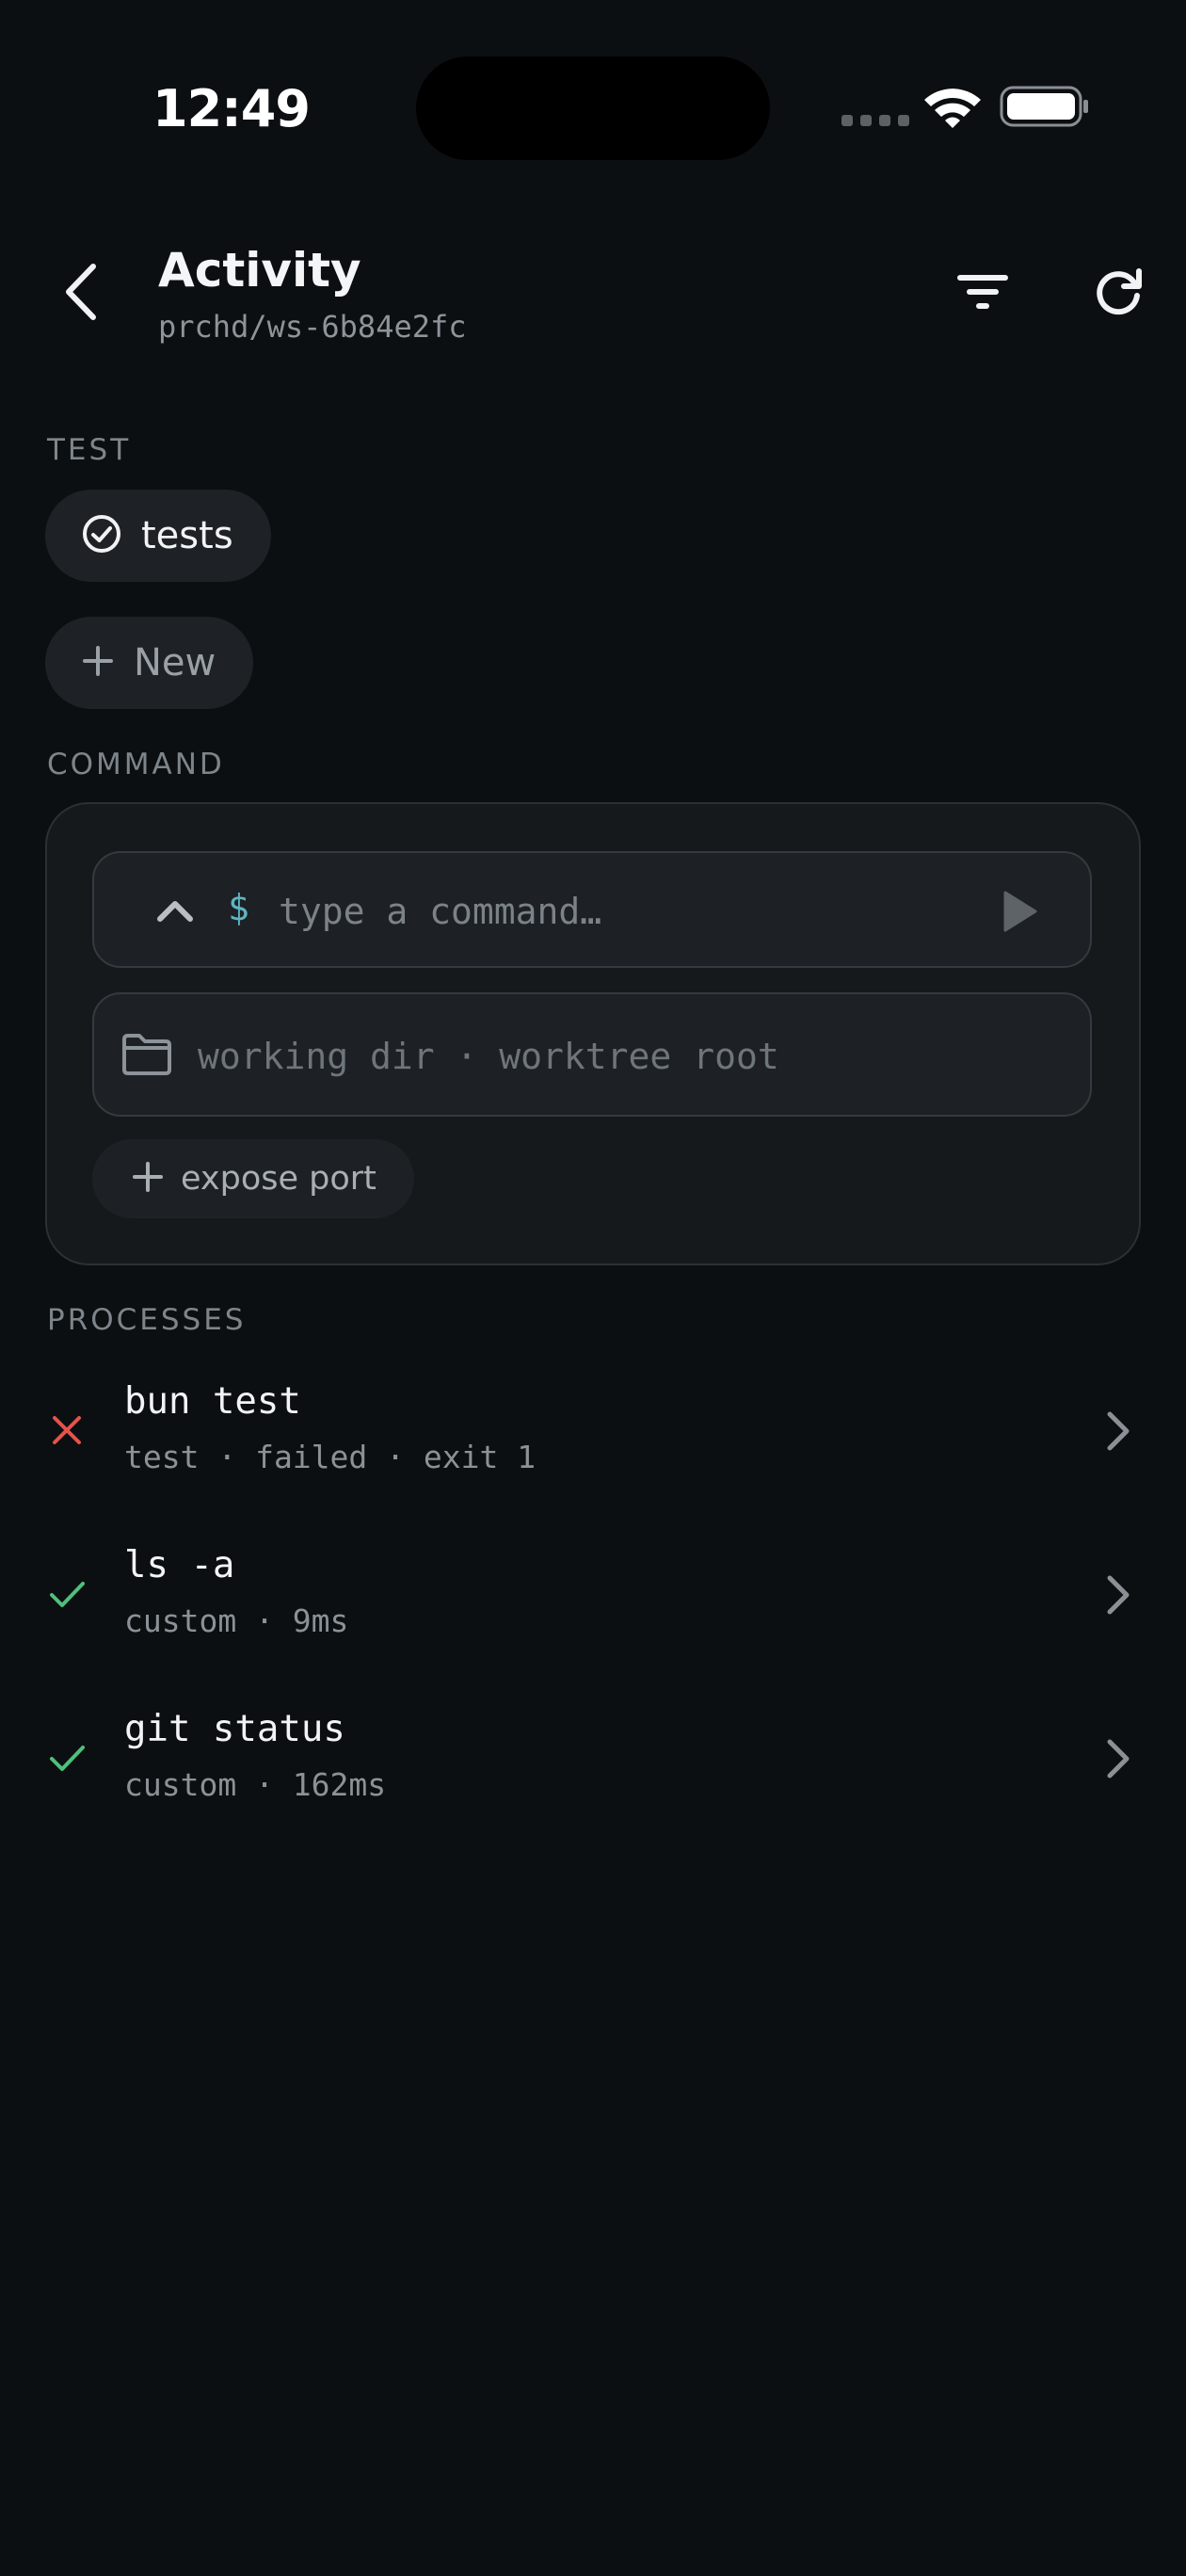  What do you see at coordinates (147, 1320) in the screenshot?
I see `processes-section-label: PROCESSES` at bounding box center [147, 1320].